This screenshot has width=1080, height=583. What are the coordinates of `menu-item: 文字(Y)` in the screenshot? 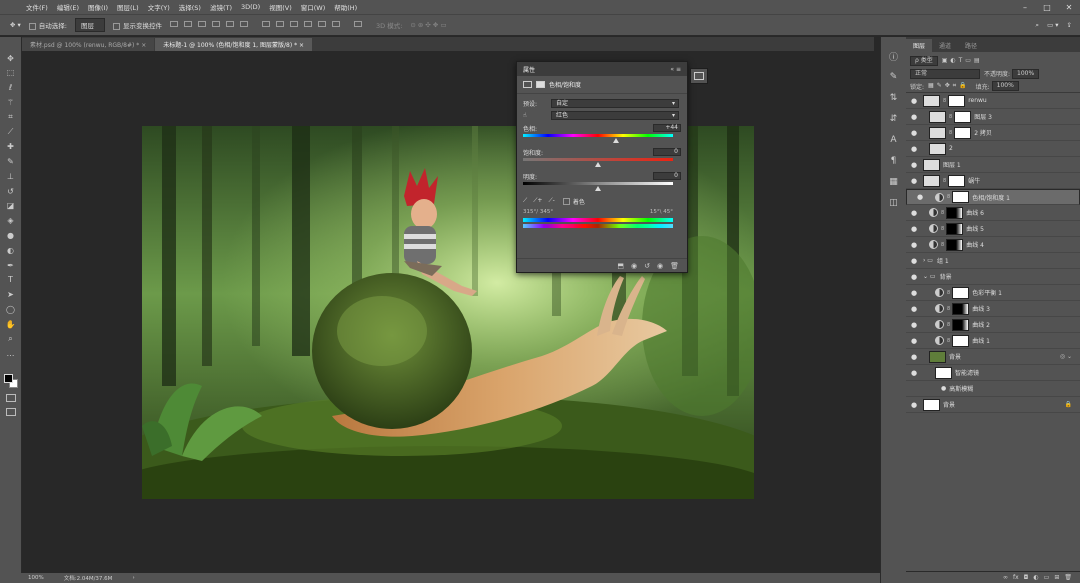 It's located at (159, 7).